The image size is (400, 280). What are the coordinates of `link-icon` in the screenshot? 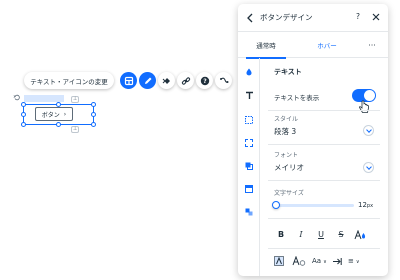 It's located at (185, 80).